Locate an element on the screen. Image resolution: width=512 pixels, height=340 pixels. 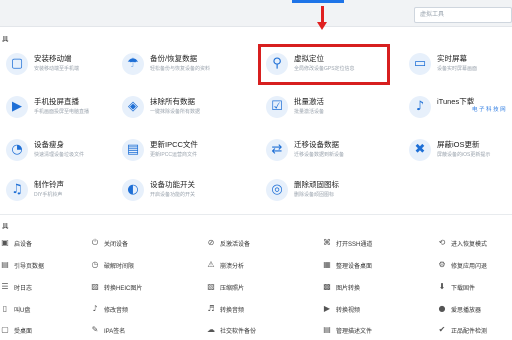
common-tool-label: 修改音频 is located at coordinates (116, 311).